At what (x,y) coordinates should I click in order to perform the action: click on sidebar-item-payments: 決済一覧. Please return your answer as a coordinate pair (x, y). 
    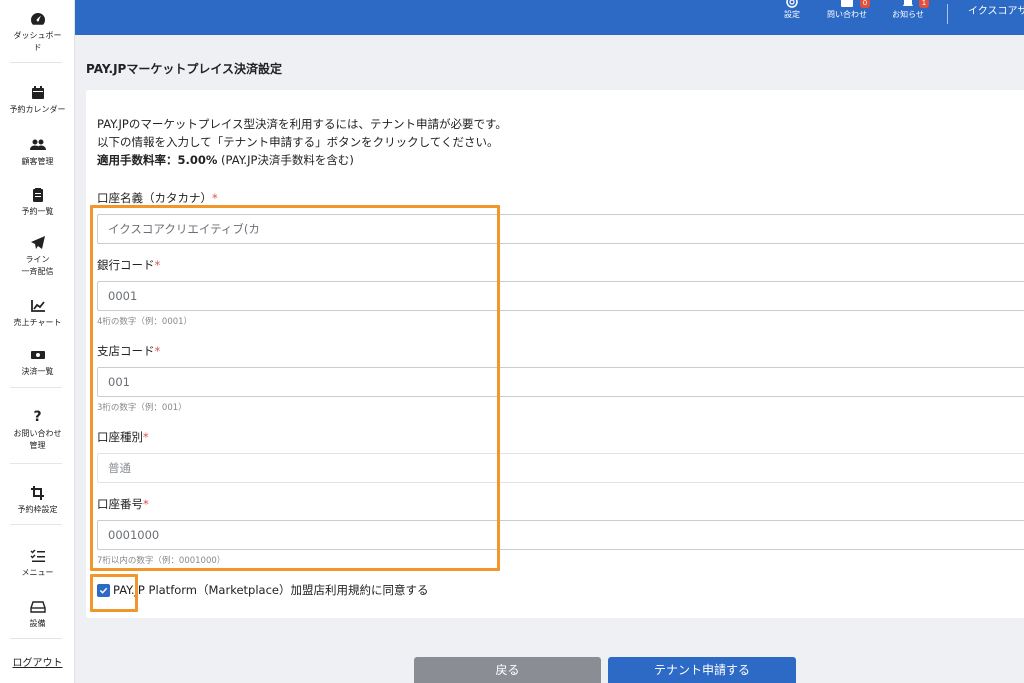
    Looking at the image, I should click on (37, 363).